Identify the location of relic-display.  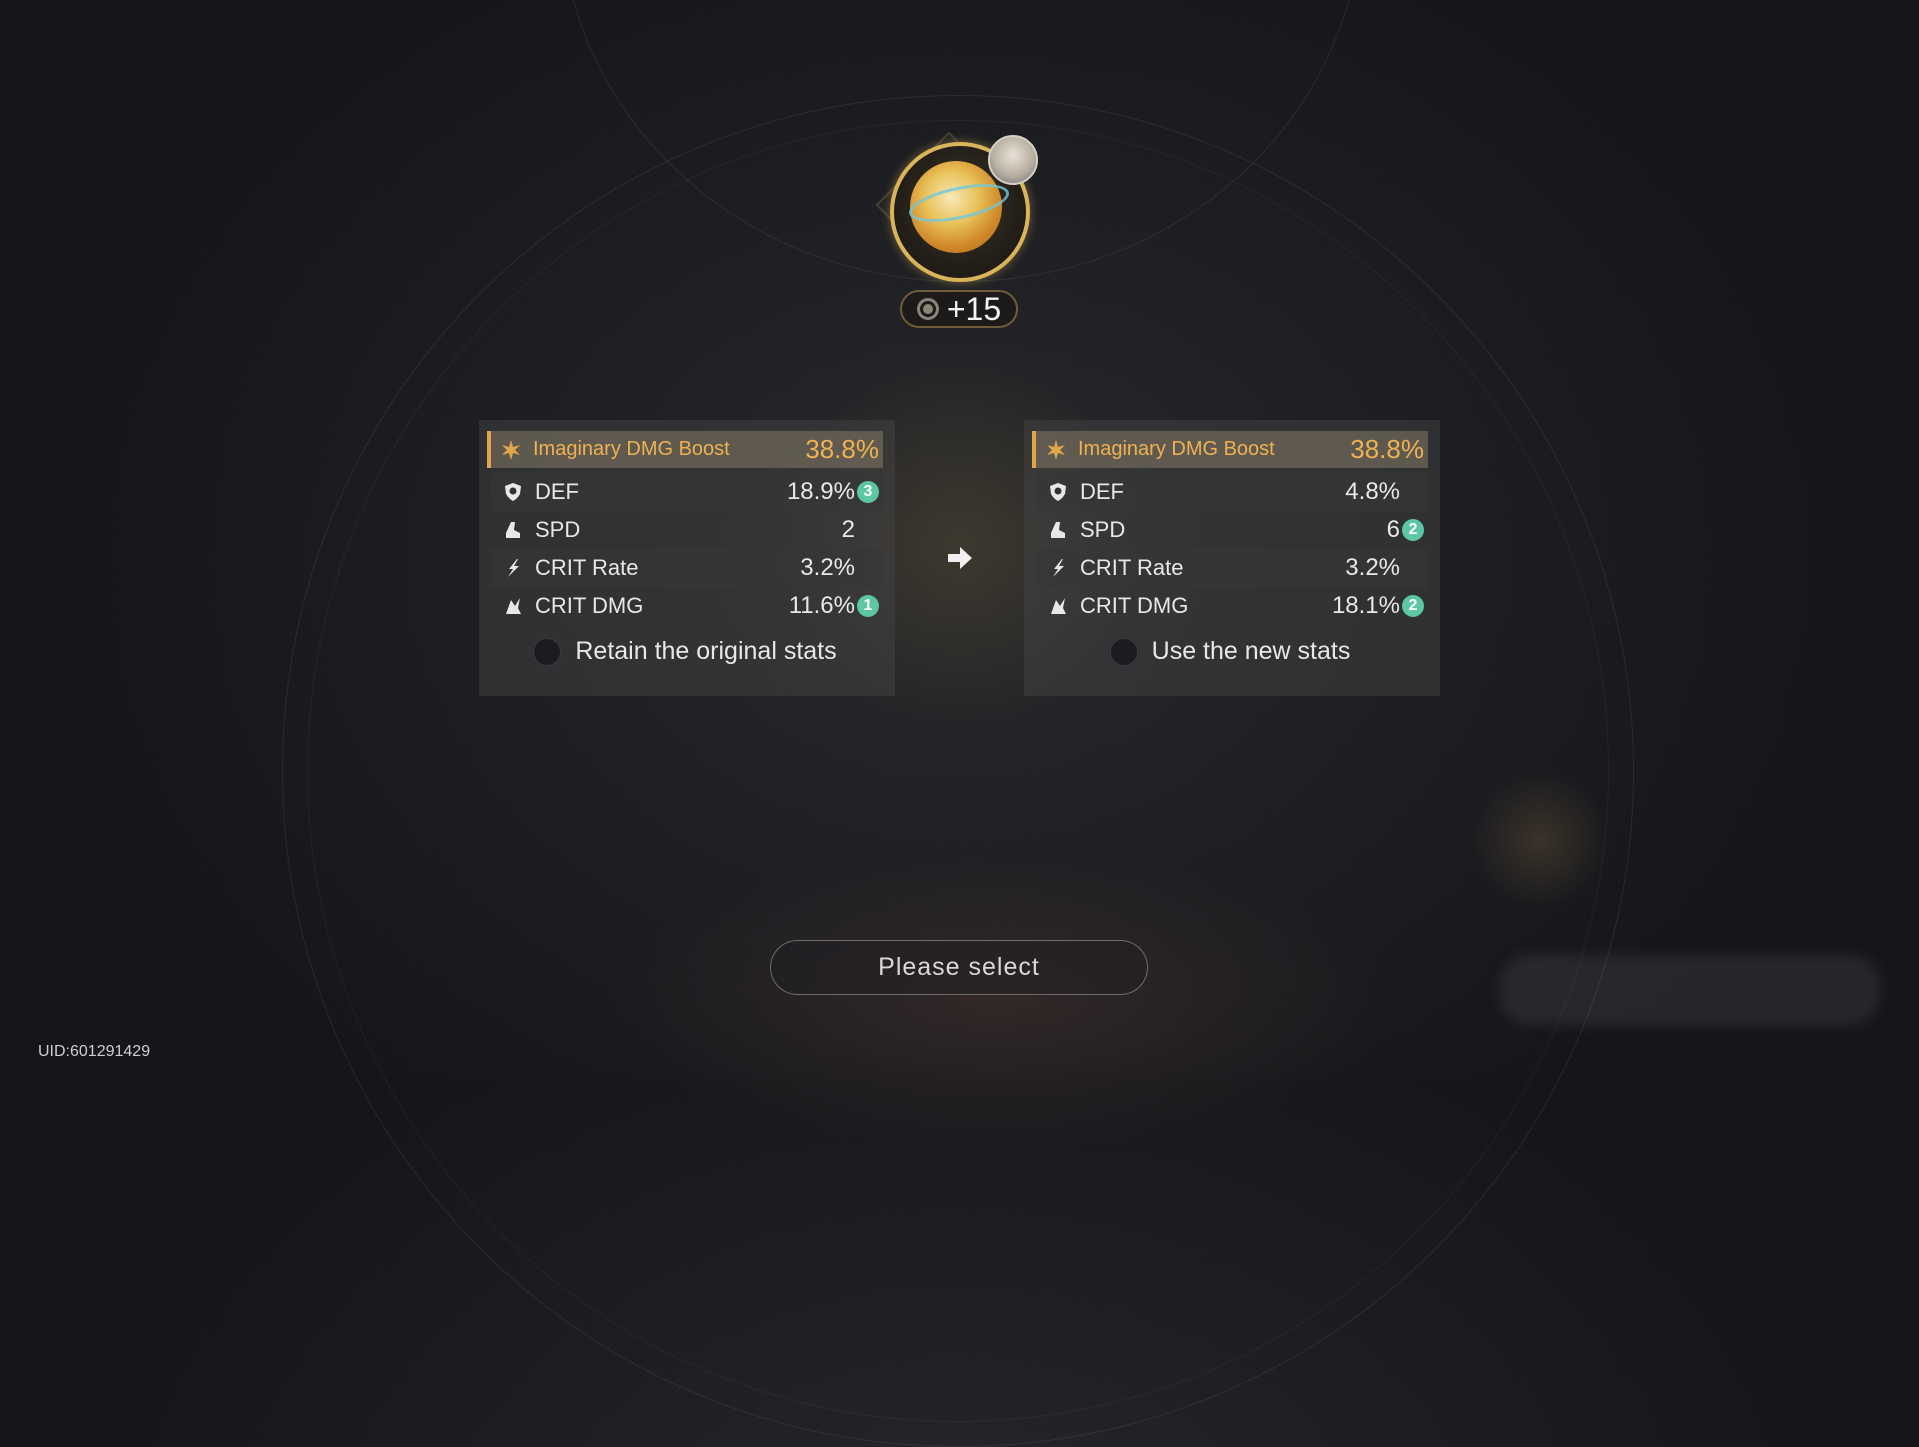
(957, 210).